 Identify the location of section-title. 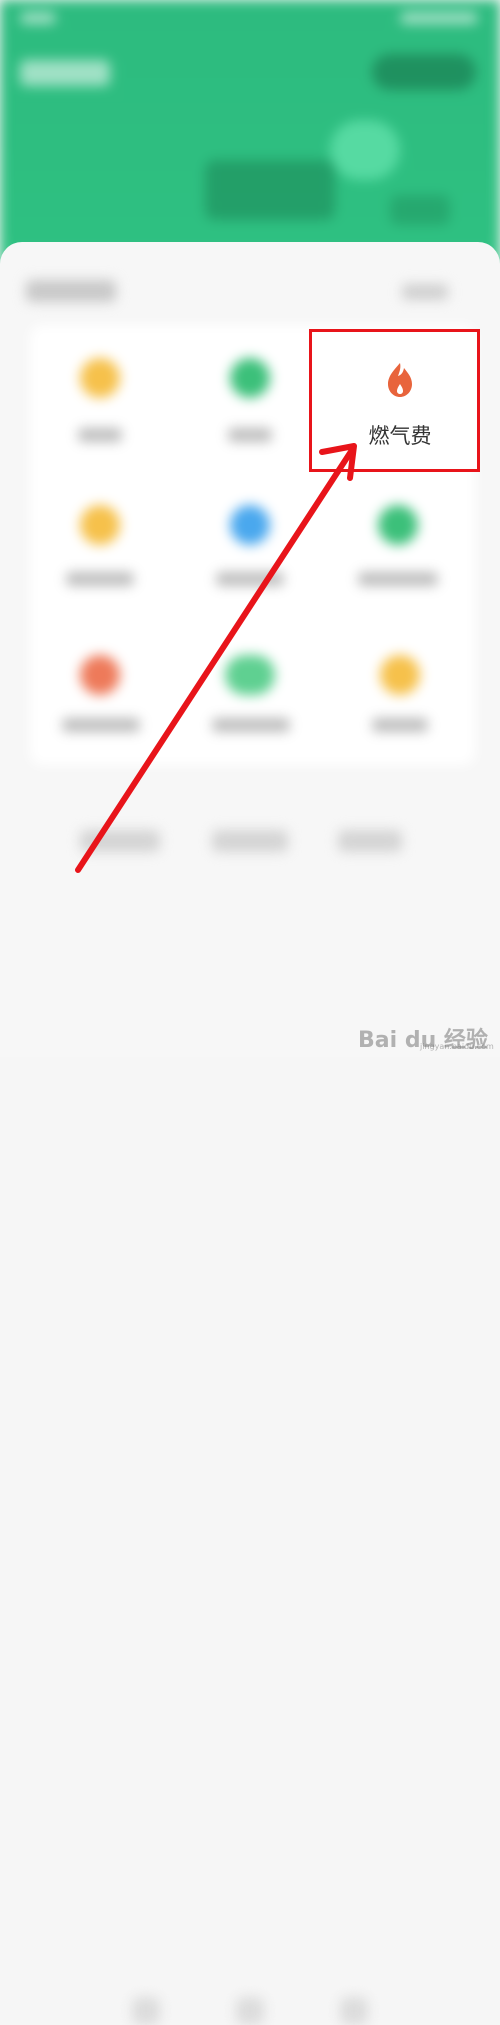
(71, 291).